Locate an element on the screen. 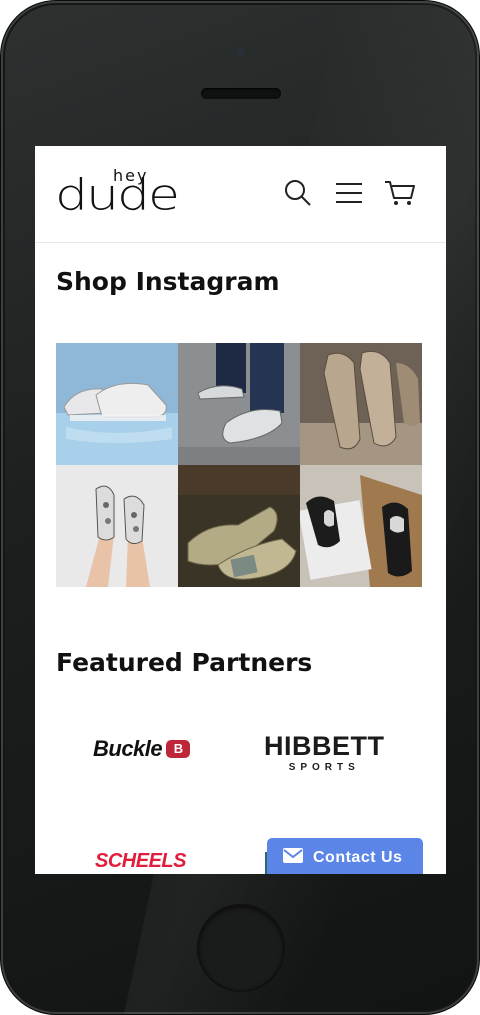 This screenshot has width=480, height=1015. instagram-tile-tan-shoes is located at coordinates (361, 404).